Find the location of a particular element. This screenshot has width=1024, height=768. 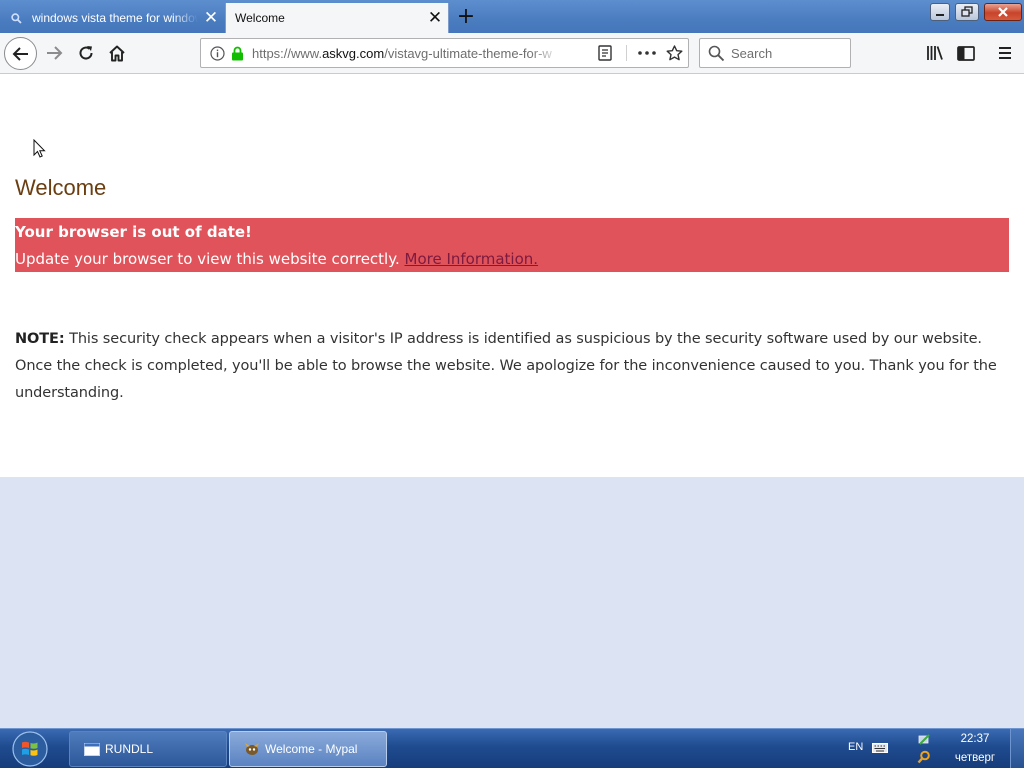

page-actions-icon is located at coordinates (647, 53).